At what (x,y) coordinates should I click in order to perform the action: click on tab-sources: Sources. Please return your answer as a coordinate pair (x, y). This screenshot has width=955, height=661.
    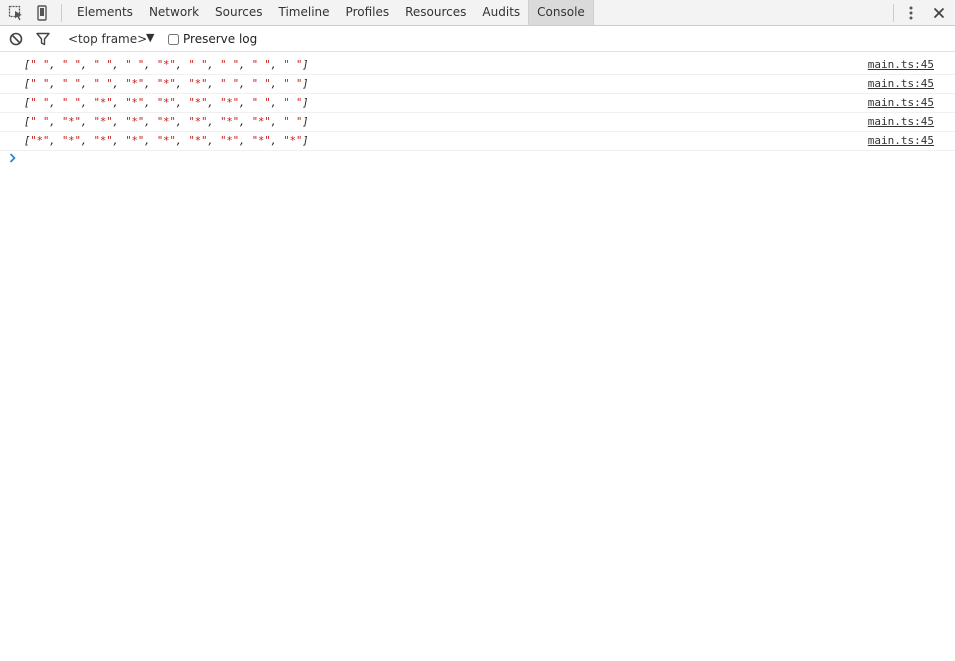
    Looking at the image, I should click on (238, 12).